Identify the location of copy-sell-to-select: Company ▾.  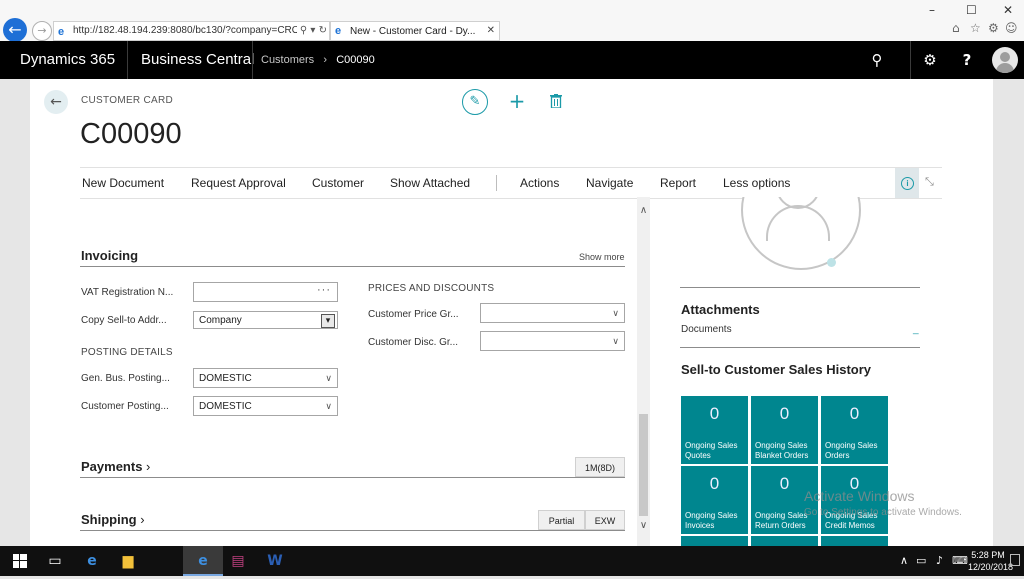
(265, 320).